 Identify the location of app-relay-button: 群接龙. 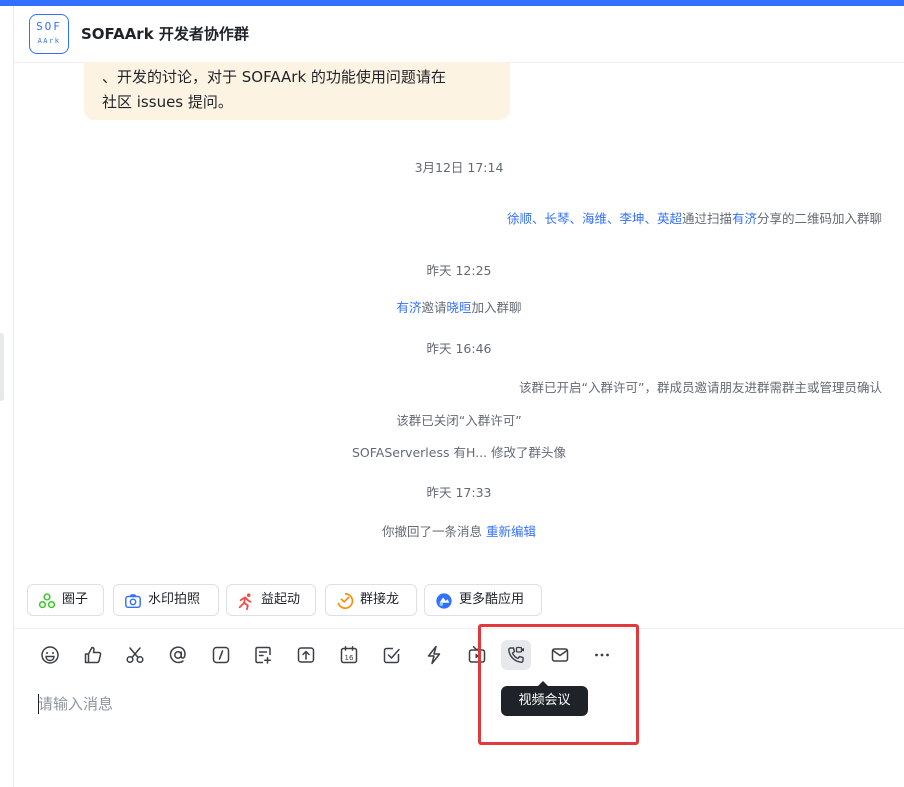
(371, 600).